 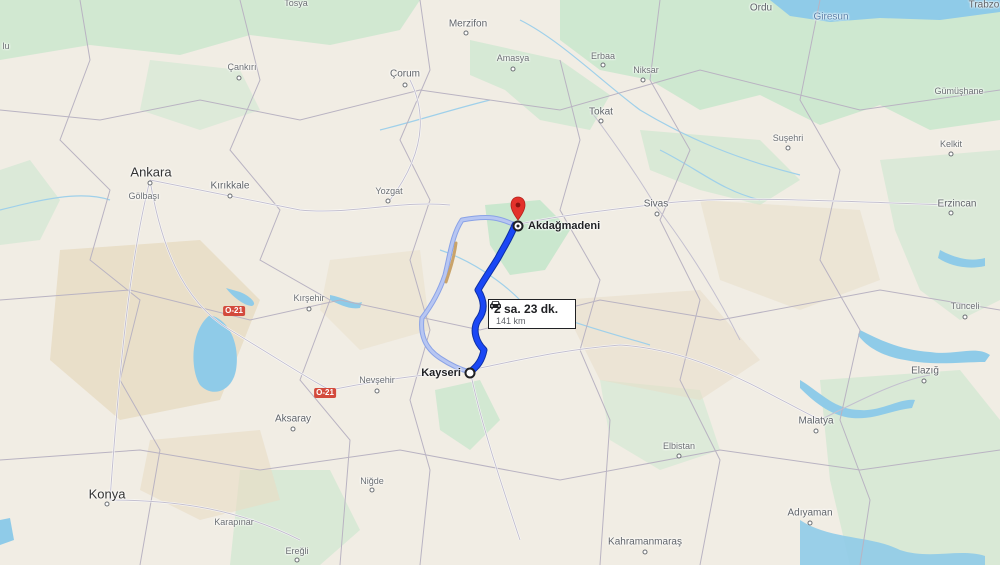 I want to click on label-tokat: Tokat, so click(x=601, y=112).